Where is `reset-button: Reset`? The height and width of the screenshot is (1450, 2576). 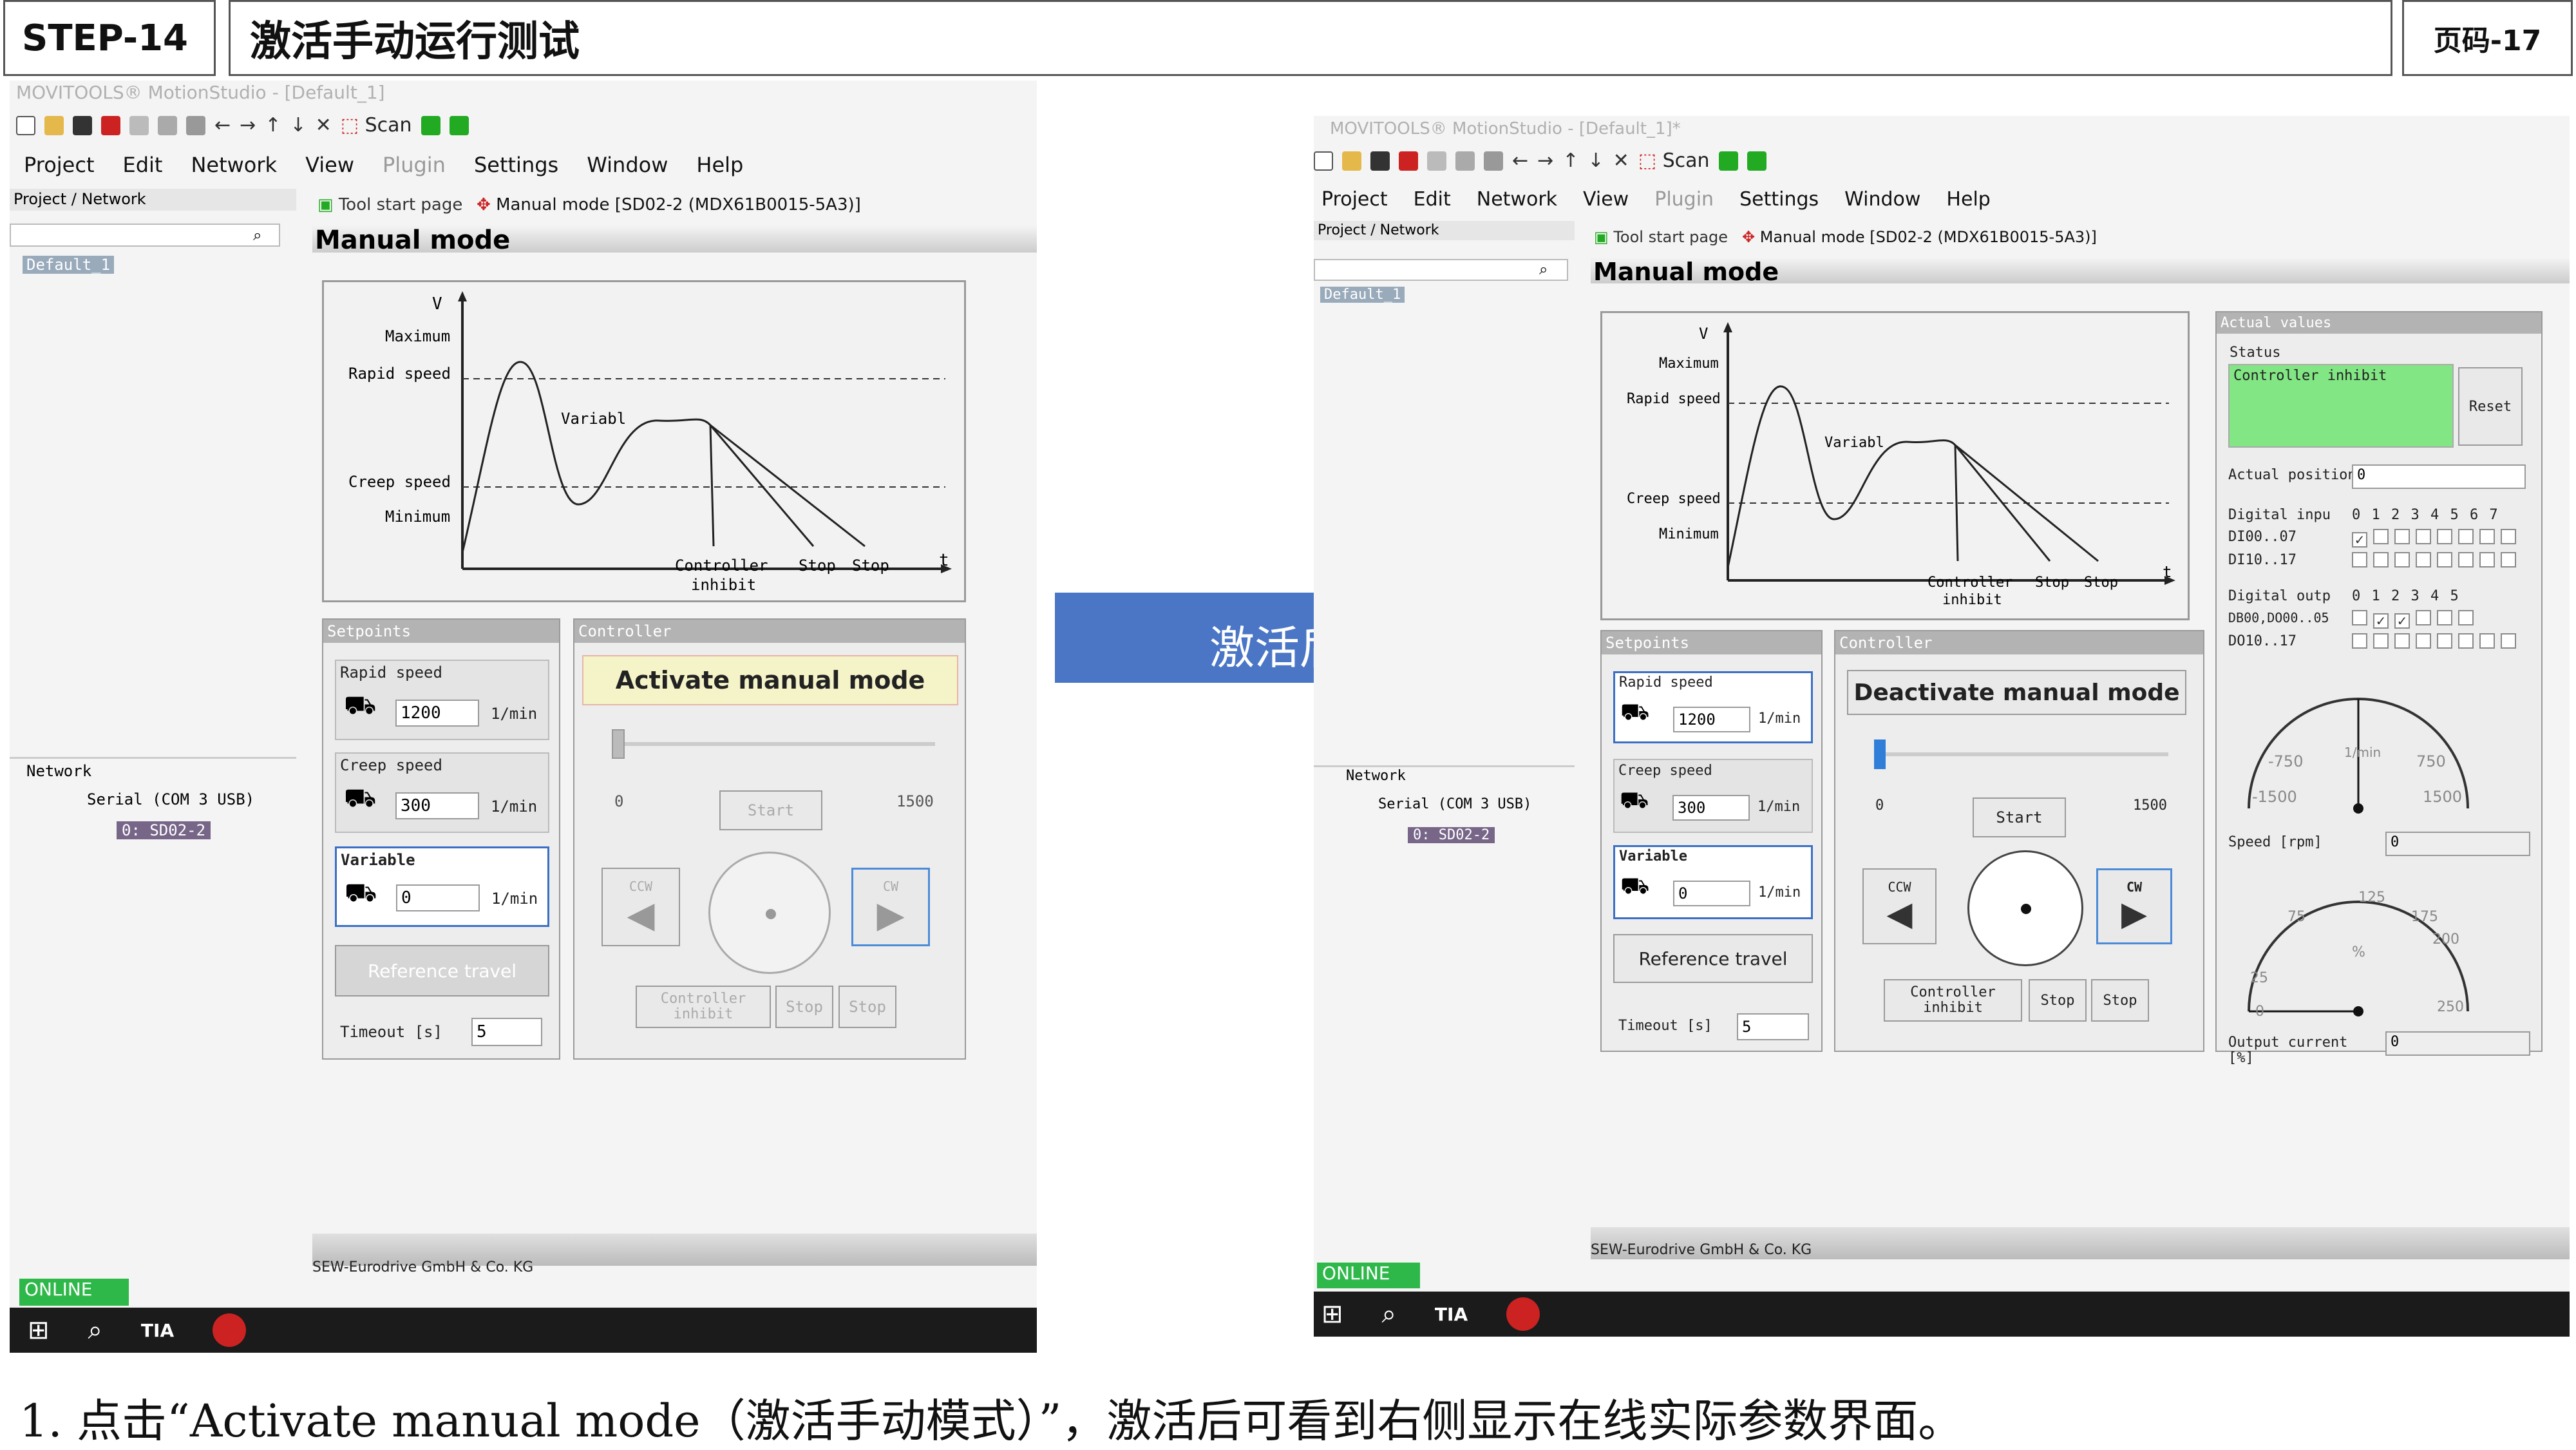 reset-button: Reset is located at coordinates (2491, 407).